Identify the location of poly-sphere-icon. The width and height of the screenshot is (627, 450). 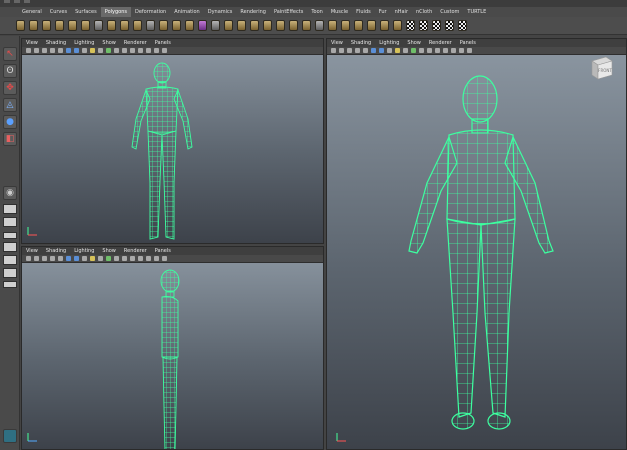
(20, 25).